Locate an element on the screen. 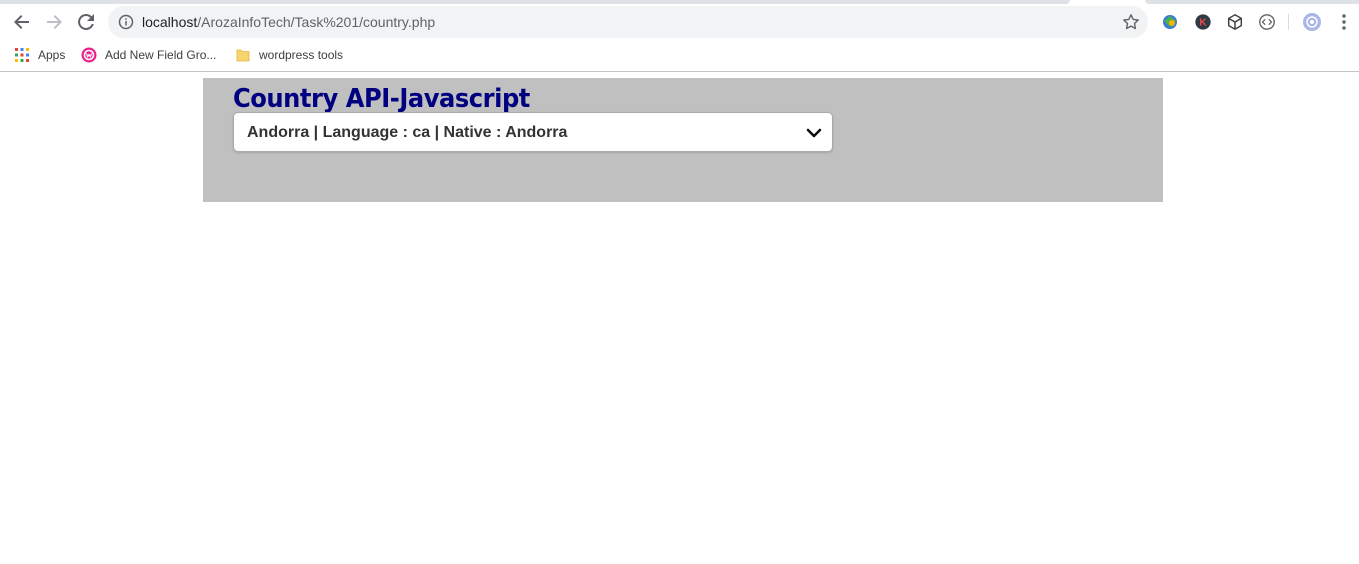 This screenshot has width=1359, height=564. profile-avatar-icon is located at coordinates (1312, 22).